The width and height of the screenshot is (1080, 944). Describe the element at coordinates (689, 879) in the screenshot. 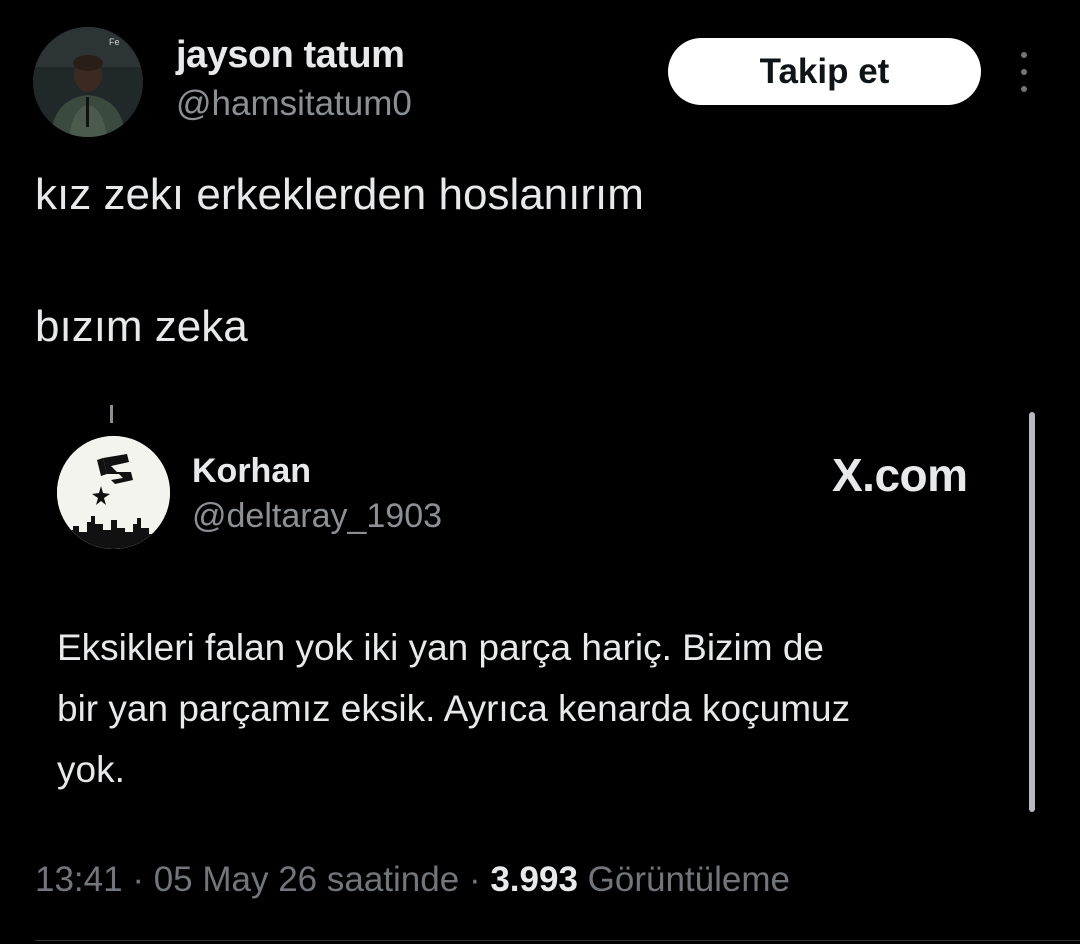

I see `views-label: Görüntüleme` at that location.